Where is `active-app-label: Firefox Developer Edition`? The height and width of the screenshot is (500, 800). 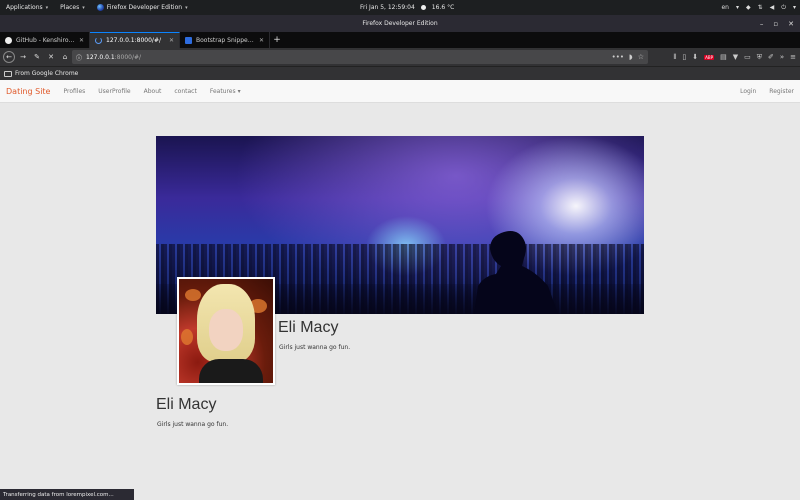 active-app-label: Firefox Developer Edition is located at coordinates (144, 7).